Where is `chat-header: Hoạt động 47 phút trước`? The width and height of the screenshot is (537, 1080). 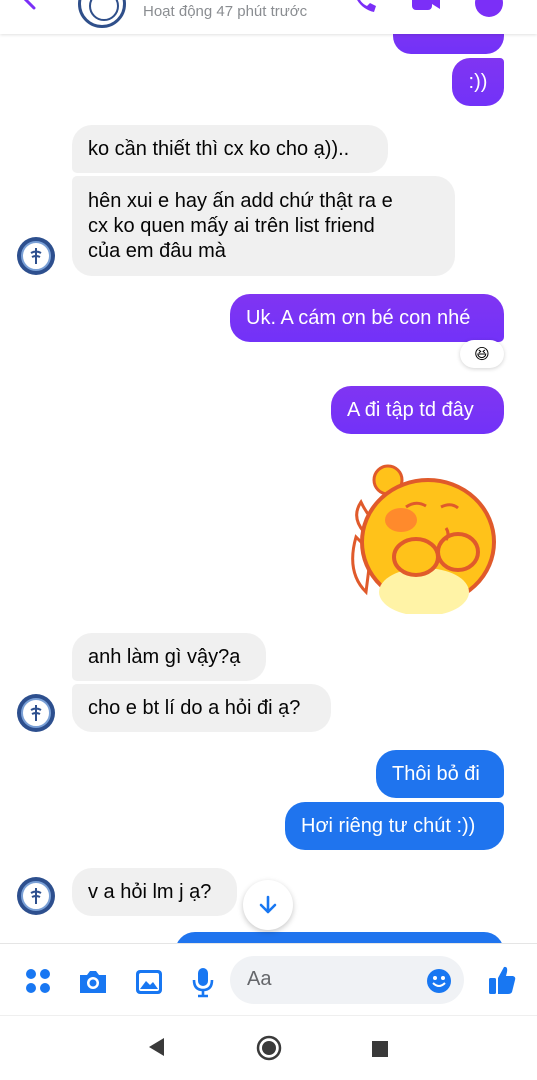
chat-header: Hoạt động 47 phút trước is located at coordinates (268, 17).